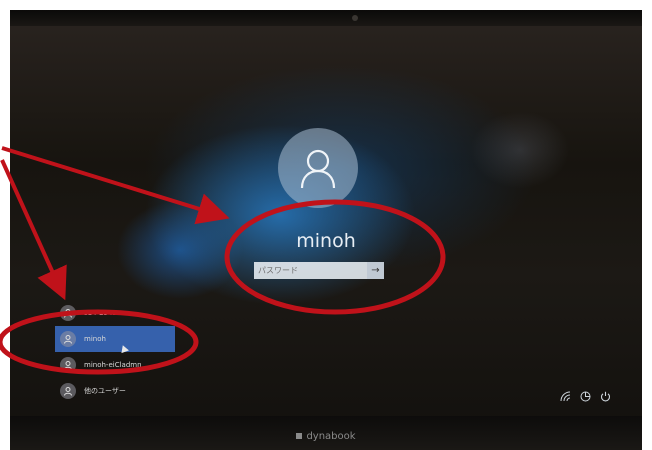 The height and width of the screenshot is (450, 652). I want to click on annotation-arrow-userlist, so click(33, 230).